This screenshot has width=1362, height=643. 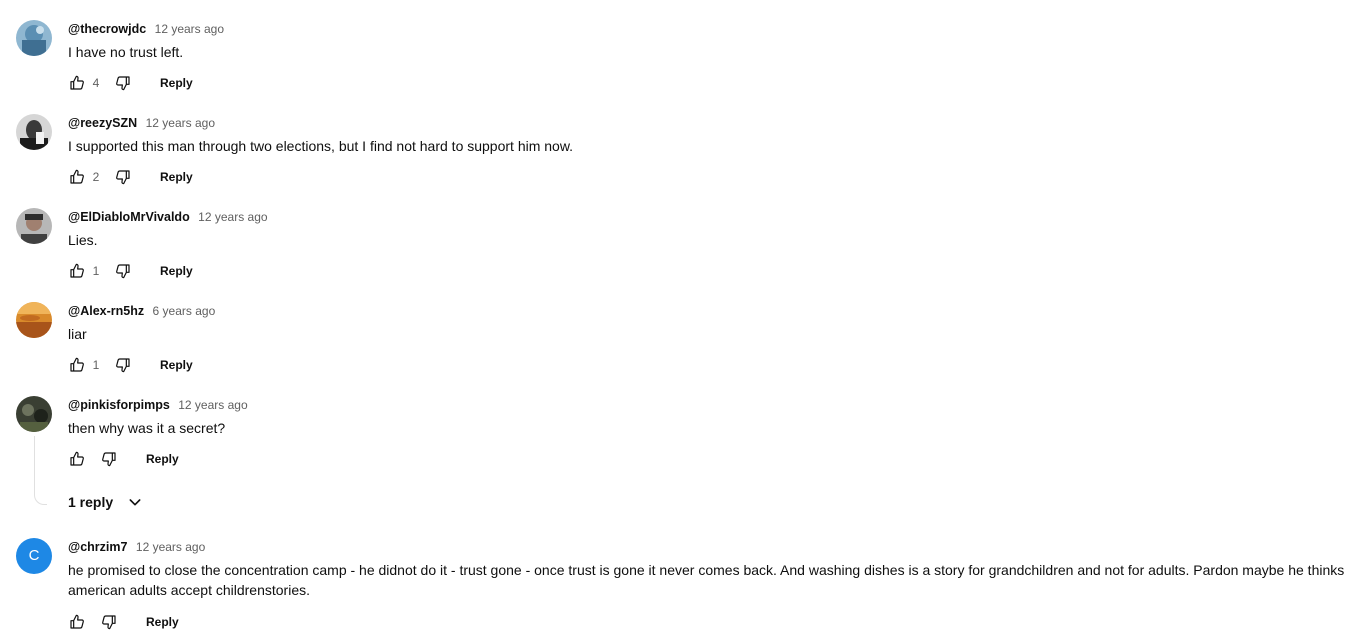 I want to click on comment-text: liar, so click(x=77, y=334).